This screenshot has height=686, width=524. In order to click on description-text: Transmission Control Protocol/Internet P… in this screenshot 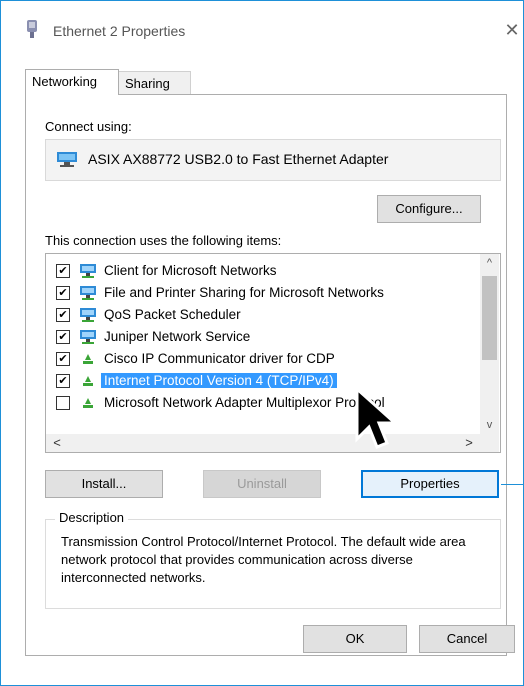, I will do `click(263, 559)`.